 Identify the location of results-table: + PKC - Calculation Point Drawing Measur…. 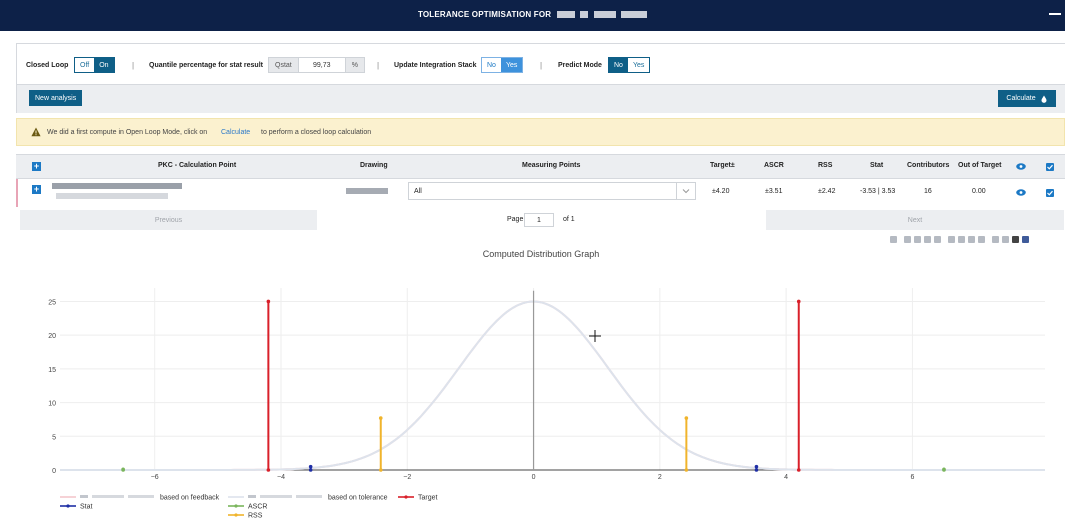
(540, 180).